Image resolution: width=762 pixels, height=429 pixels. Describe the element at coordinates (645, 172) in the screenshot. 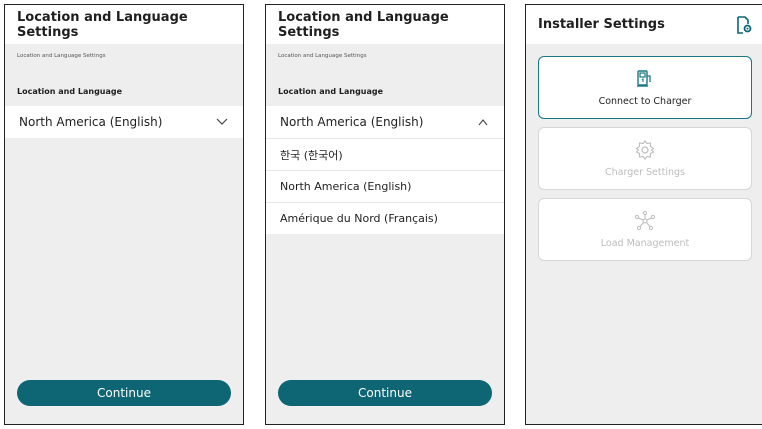

I see `card-label: Charger Settings` at that location.